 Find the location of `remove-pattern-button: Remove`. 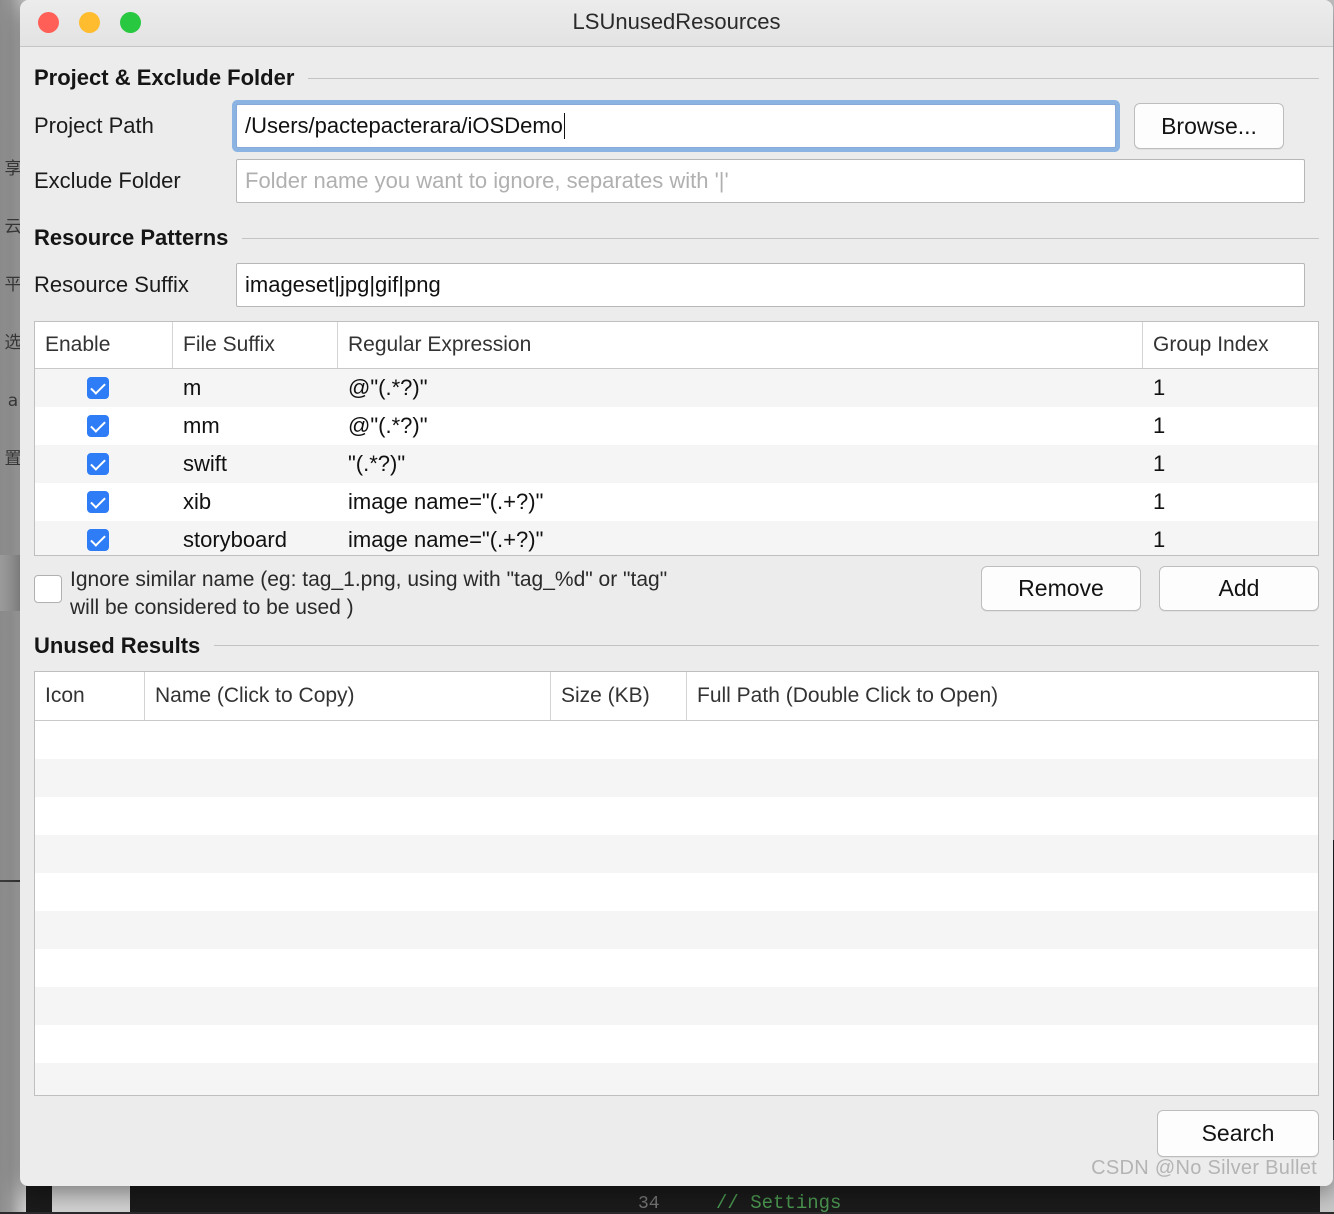

remove-pattern-button: Remove is located at coordinates (1061, 588).